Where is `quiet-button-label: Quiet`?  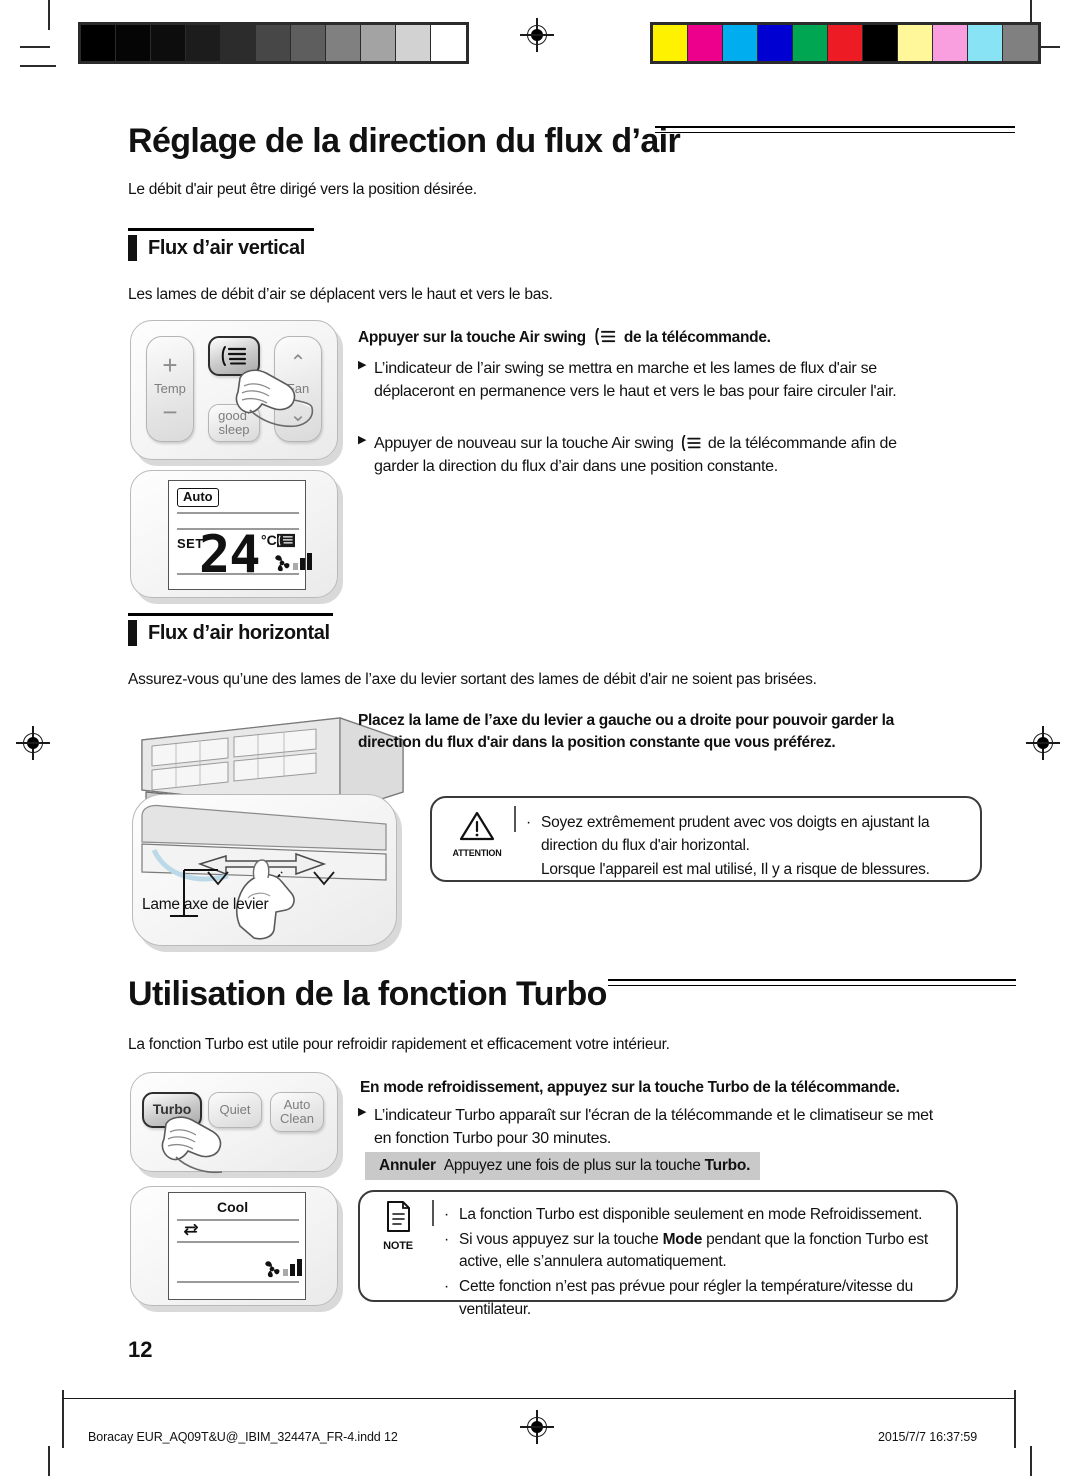 quiet-button-label: Quiet is located at coordinates (235, 1109).